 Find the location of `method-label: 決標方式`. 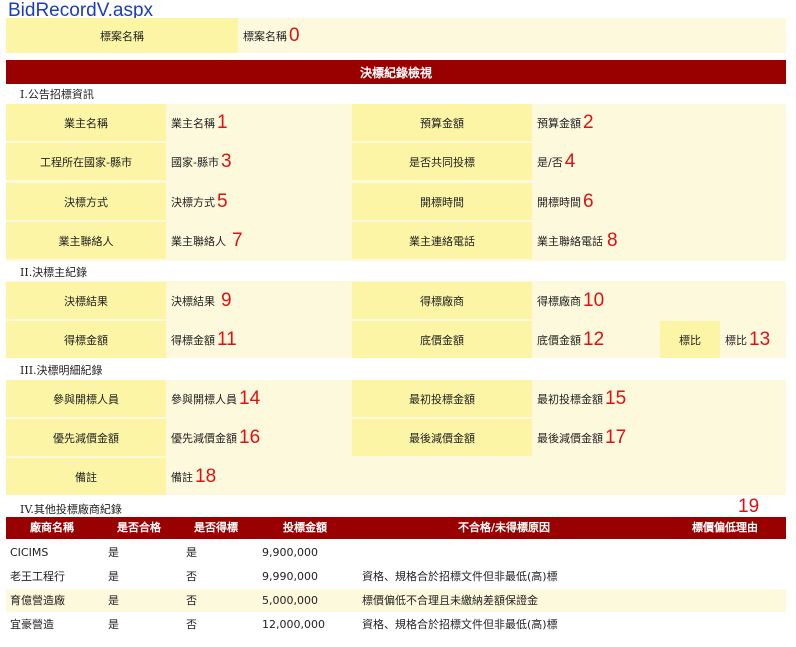

method-label: 決標方式 is located at coordinates (86, 201).